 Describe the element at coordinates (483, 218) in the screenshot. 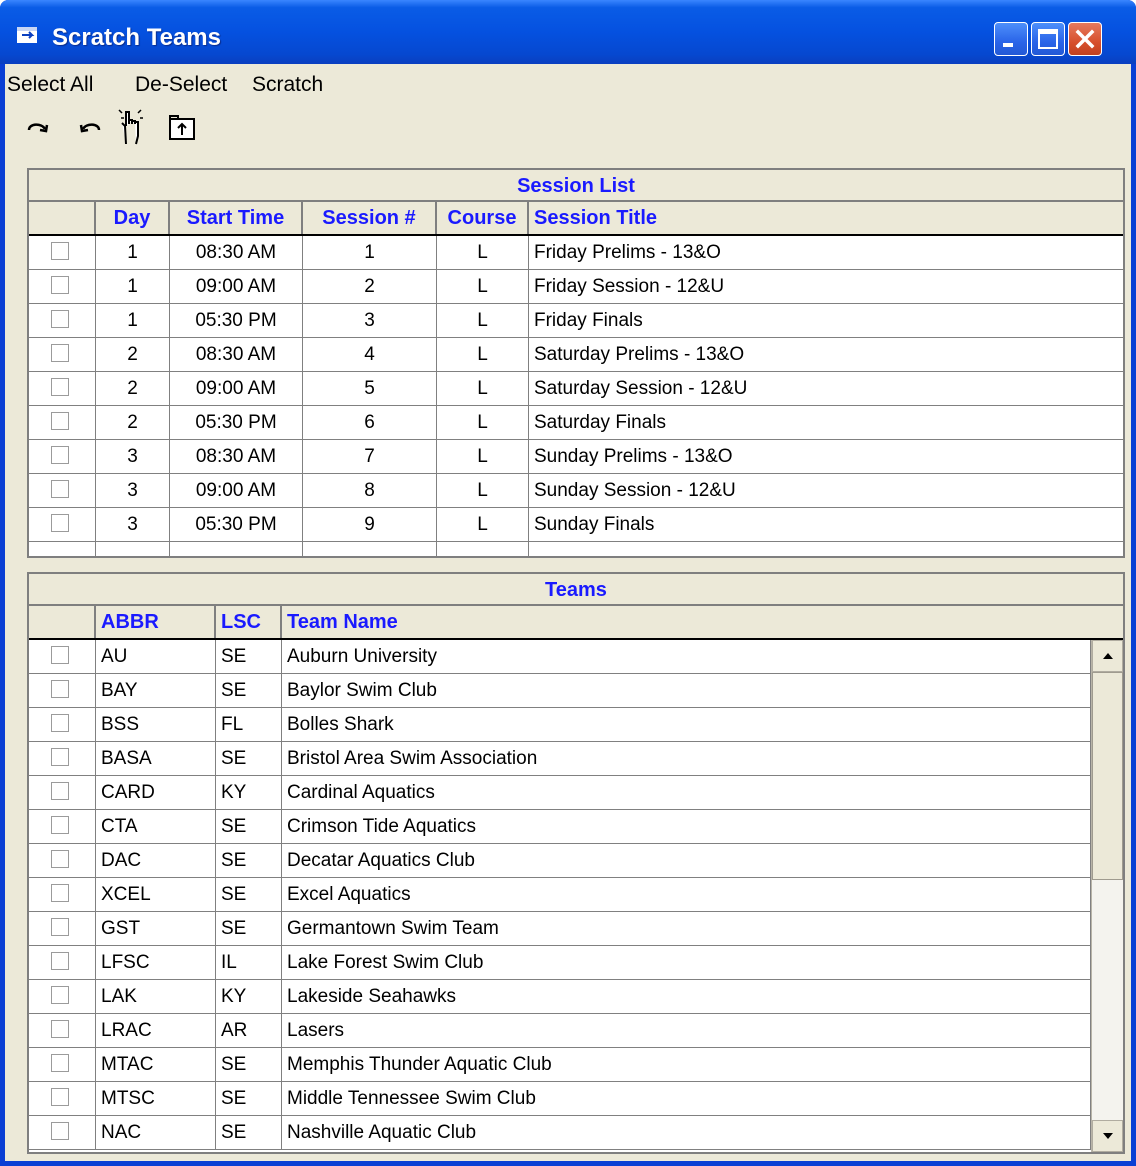

I see `header-course: Course` at that location.